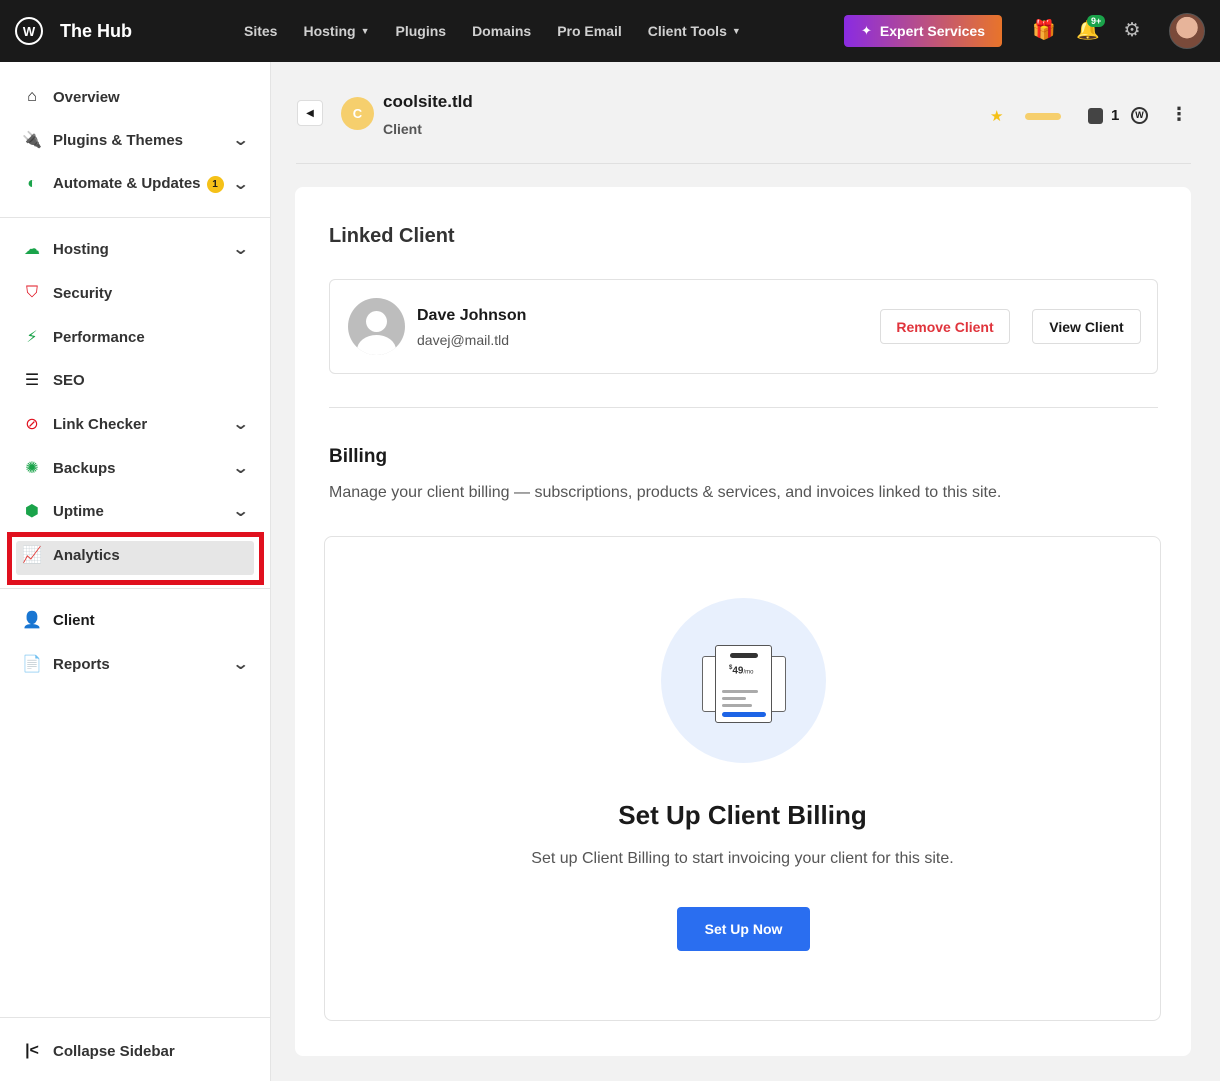 The width and height of the screenshot is (1220, 1081). Describe the element at coordinates (81, 249) in the screenshot. I see `sidebar-item-label: Hosting` at that location.